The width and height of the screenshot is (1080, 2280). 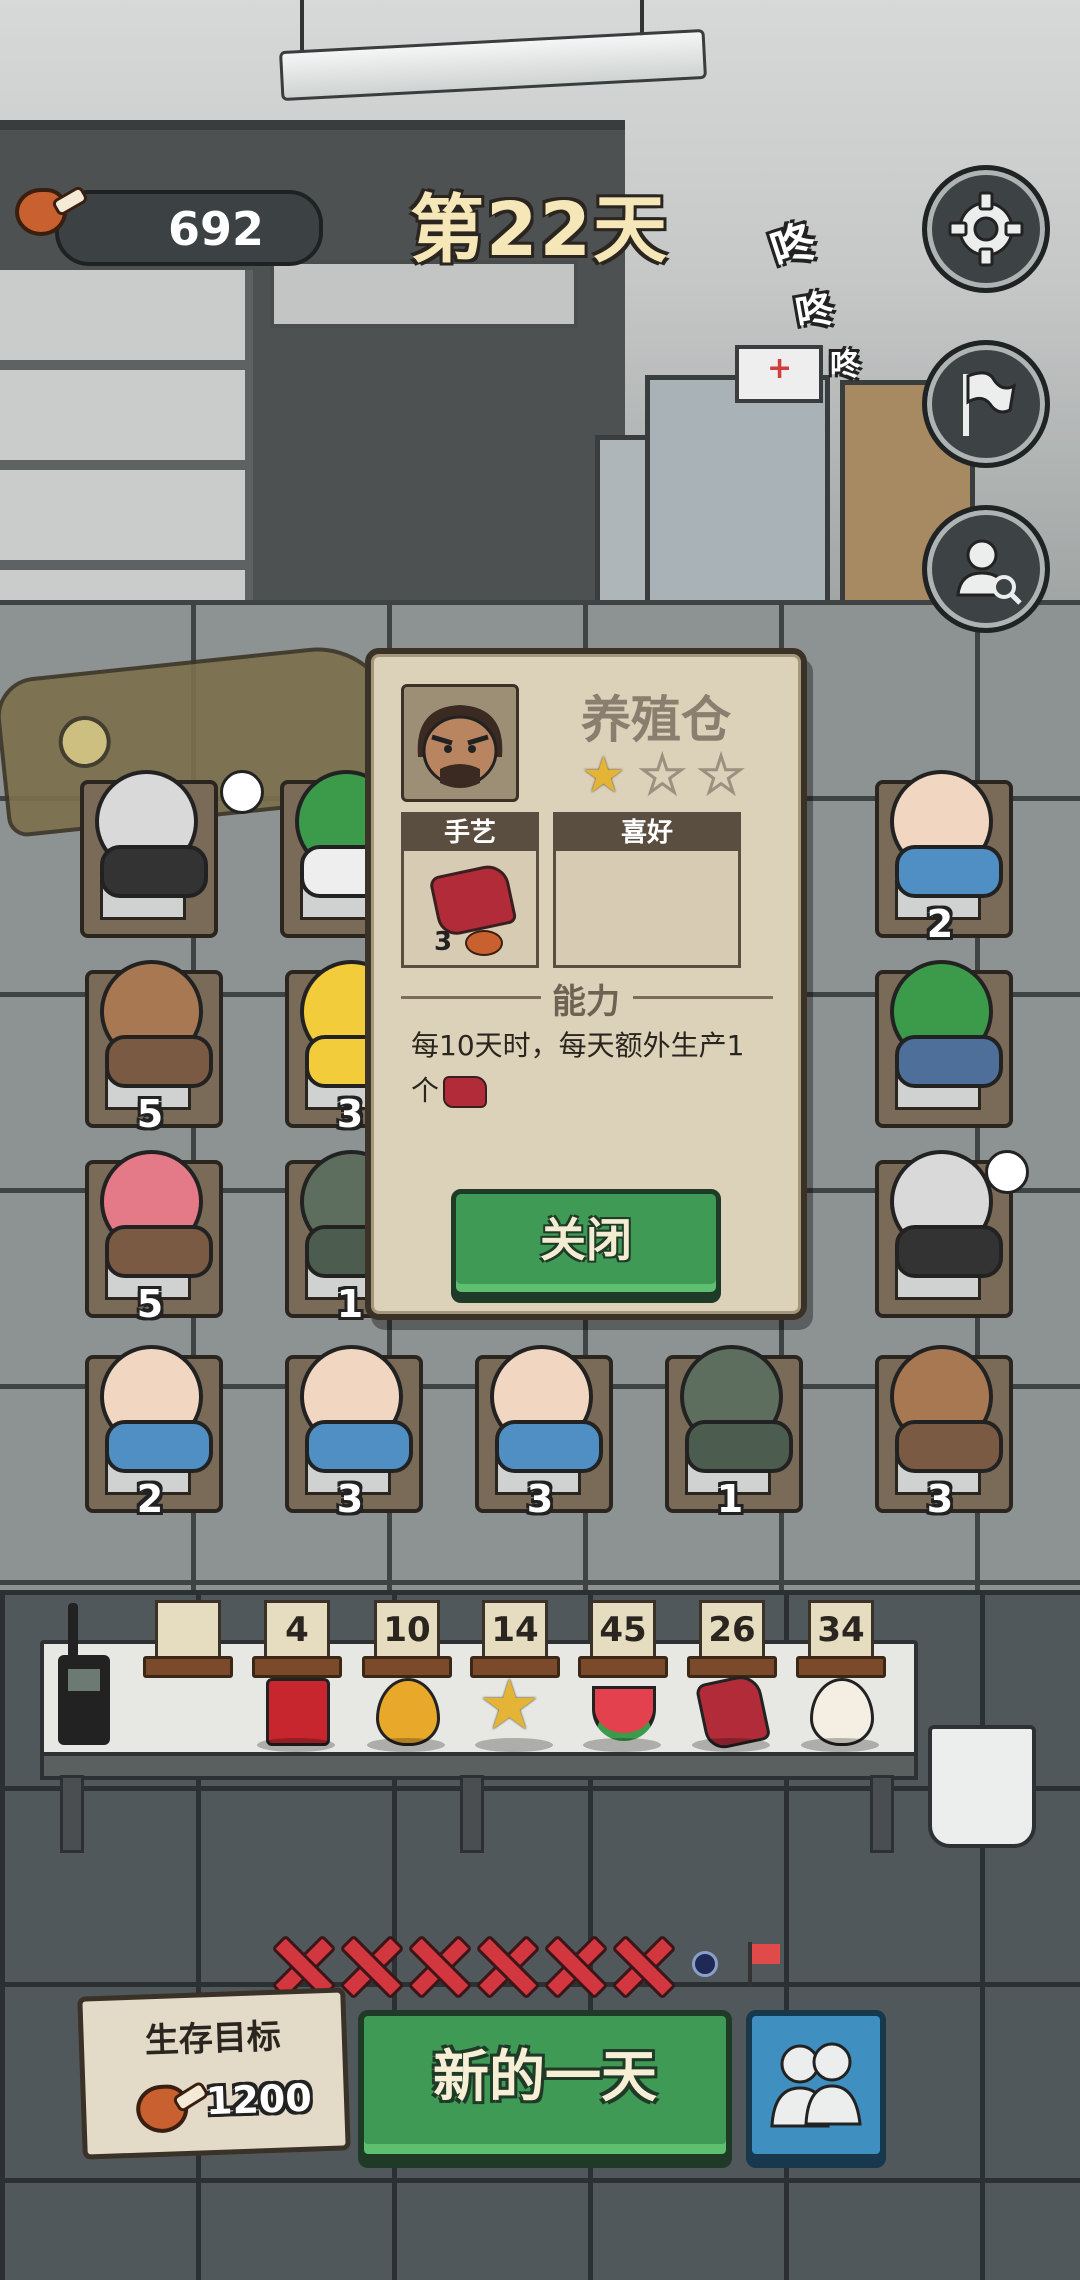 What do you see at coordinates (470, 833) in the screenshot?
I see `skill-header: 手艺` at bounding box center [470, 833].